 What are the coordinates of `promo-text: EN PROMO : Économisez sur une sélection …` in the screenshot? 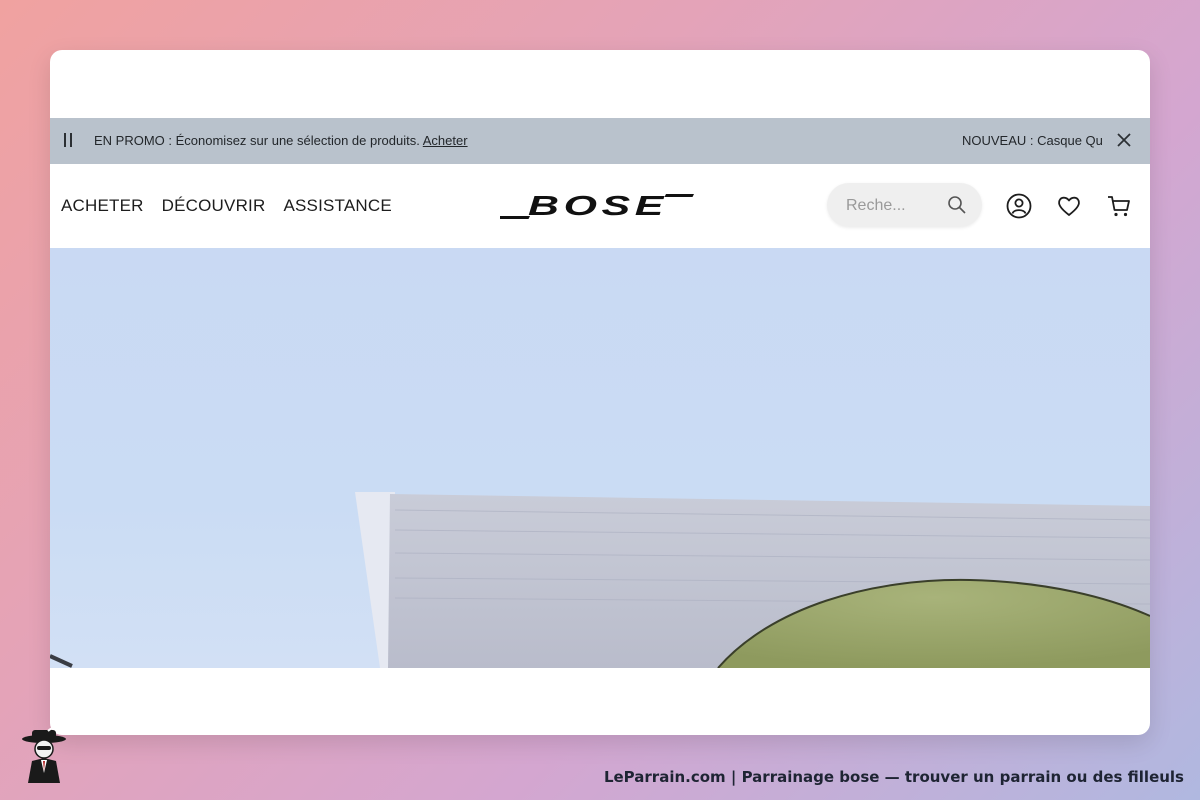 It's located at (258, 140).